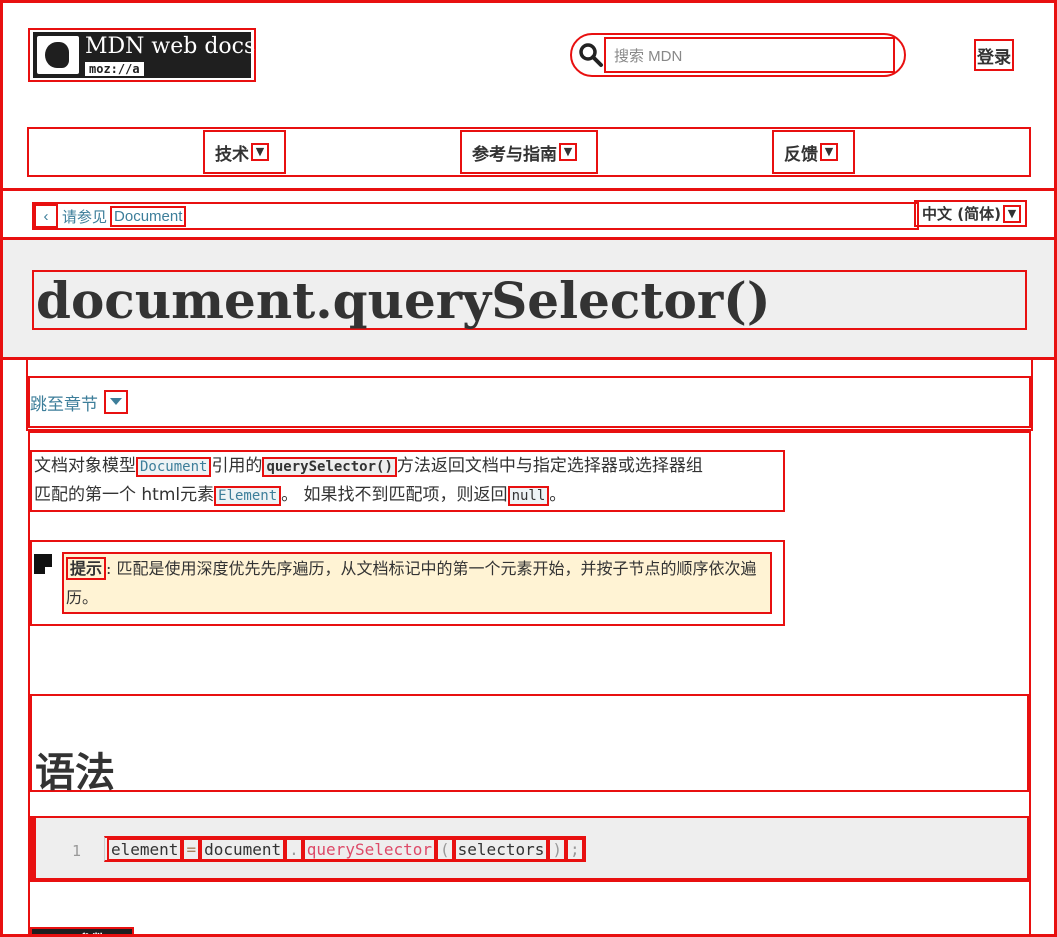 This screenshot has height=937, width=1057. Describe the element at coordinates (174, 467) in the screenshot. I see `document-link: Document` at that location.